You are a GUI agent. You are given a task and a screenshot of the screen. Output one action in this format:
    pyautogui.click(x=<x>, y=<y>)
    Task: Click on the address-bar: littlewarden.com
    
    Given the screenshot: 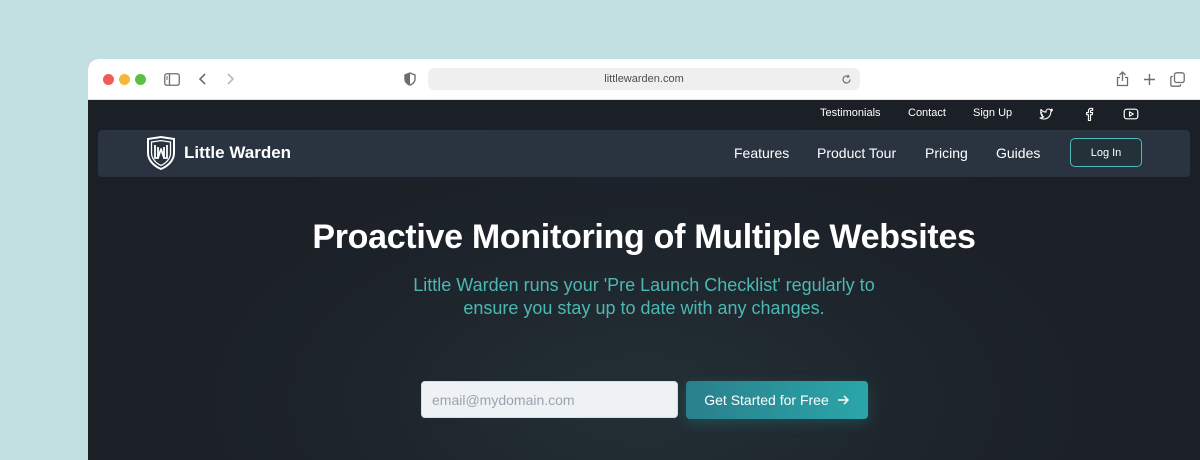 What is the action you would take?
    pyautogui.click(x=644, y=79)
    